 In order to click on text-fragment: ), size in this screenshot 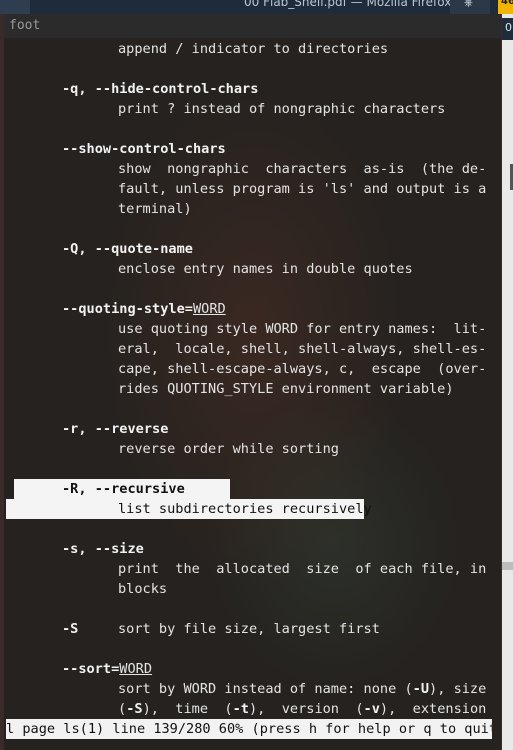, I will do `click(458, 689)`.